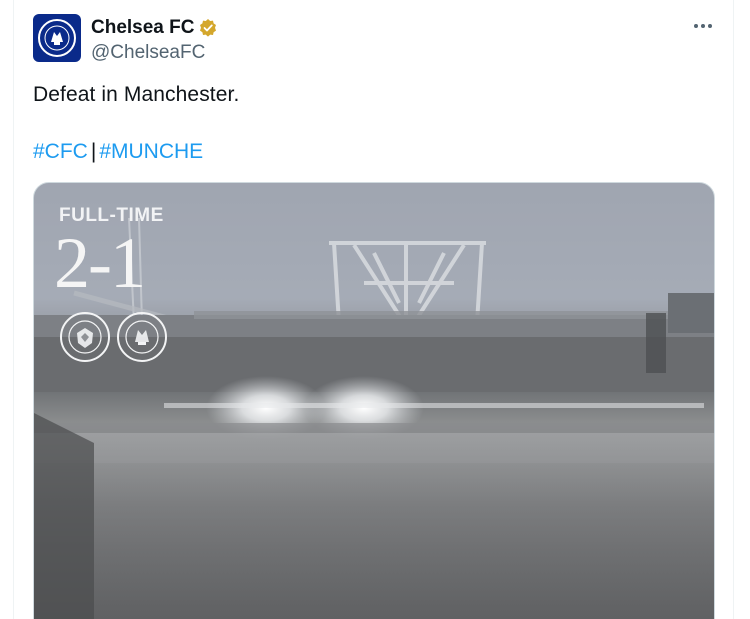  What do you see at coordinates (13, 309) in the screenshot?
I see `timeline-border-left` at bounding box center [13, 309].